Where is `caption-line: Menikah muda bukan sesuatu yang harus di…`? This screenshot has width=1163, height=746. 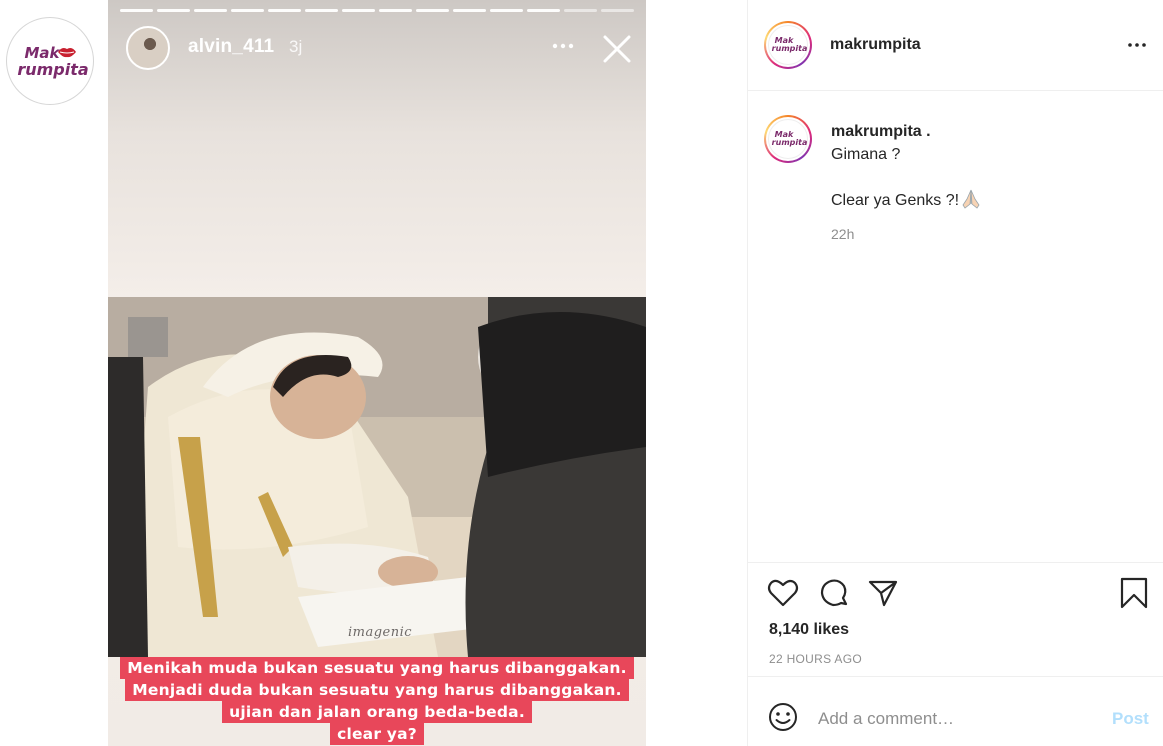 caption-line: Menikah muda bukan sesuatu yang harus di… is located at coordinates (377, 668).